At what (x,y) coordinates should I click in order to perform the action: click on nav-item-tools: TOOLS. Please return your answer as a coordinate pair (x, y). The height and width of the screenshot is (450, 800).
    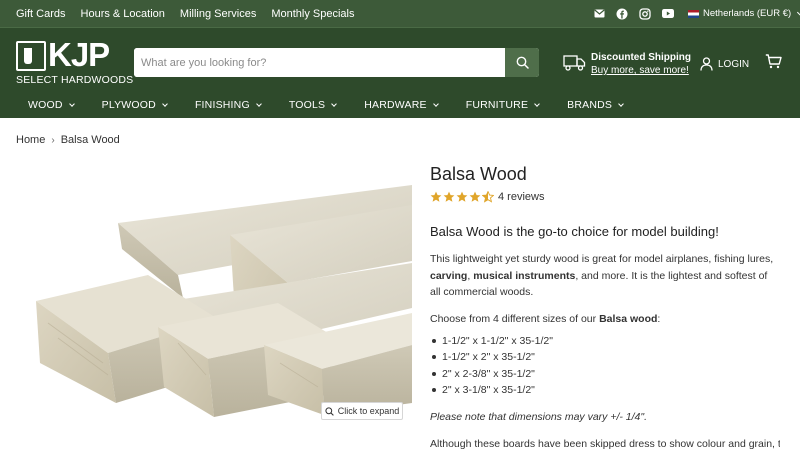
    Looking at the image, I should click on (313, 105).